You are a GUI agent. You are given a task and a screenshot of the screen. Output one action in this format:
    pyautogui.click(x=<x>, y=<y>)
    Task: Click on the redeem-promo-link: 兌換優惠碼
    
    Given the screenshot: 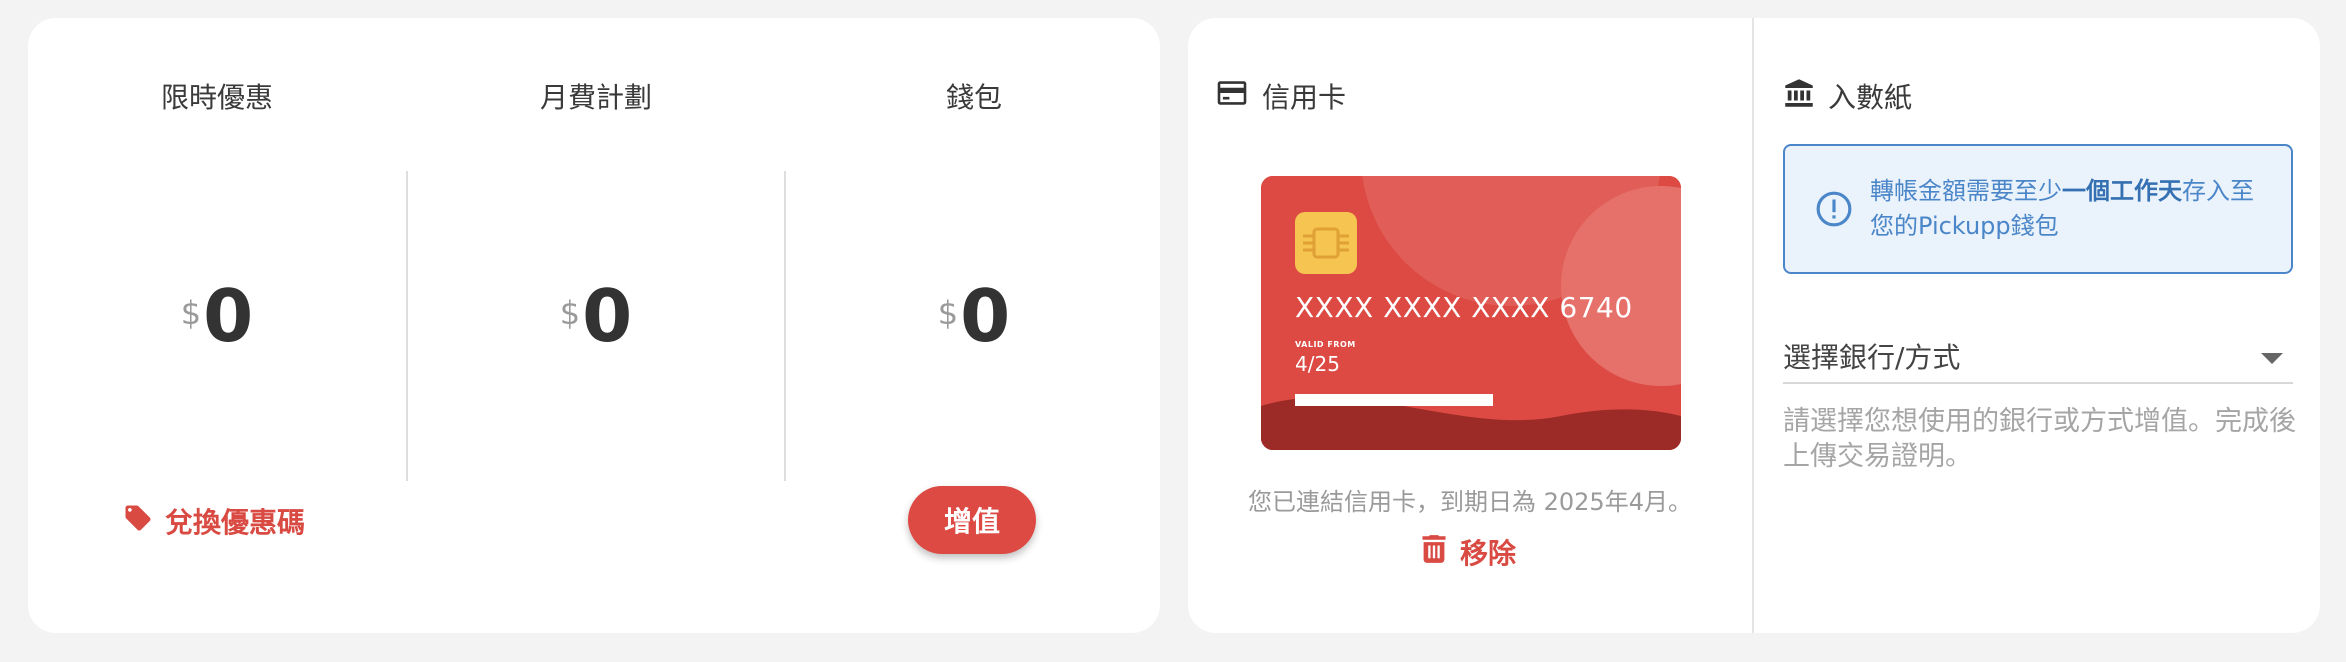 What is the action you would take?
    pyautogui.click(x=214, y=521)
    